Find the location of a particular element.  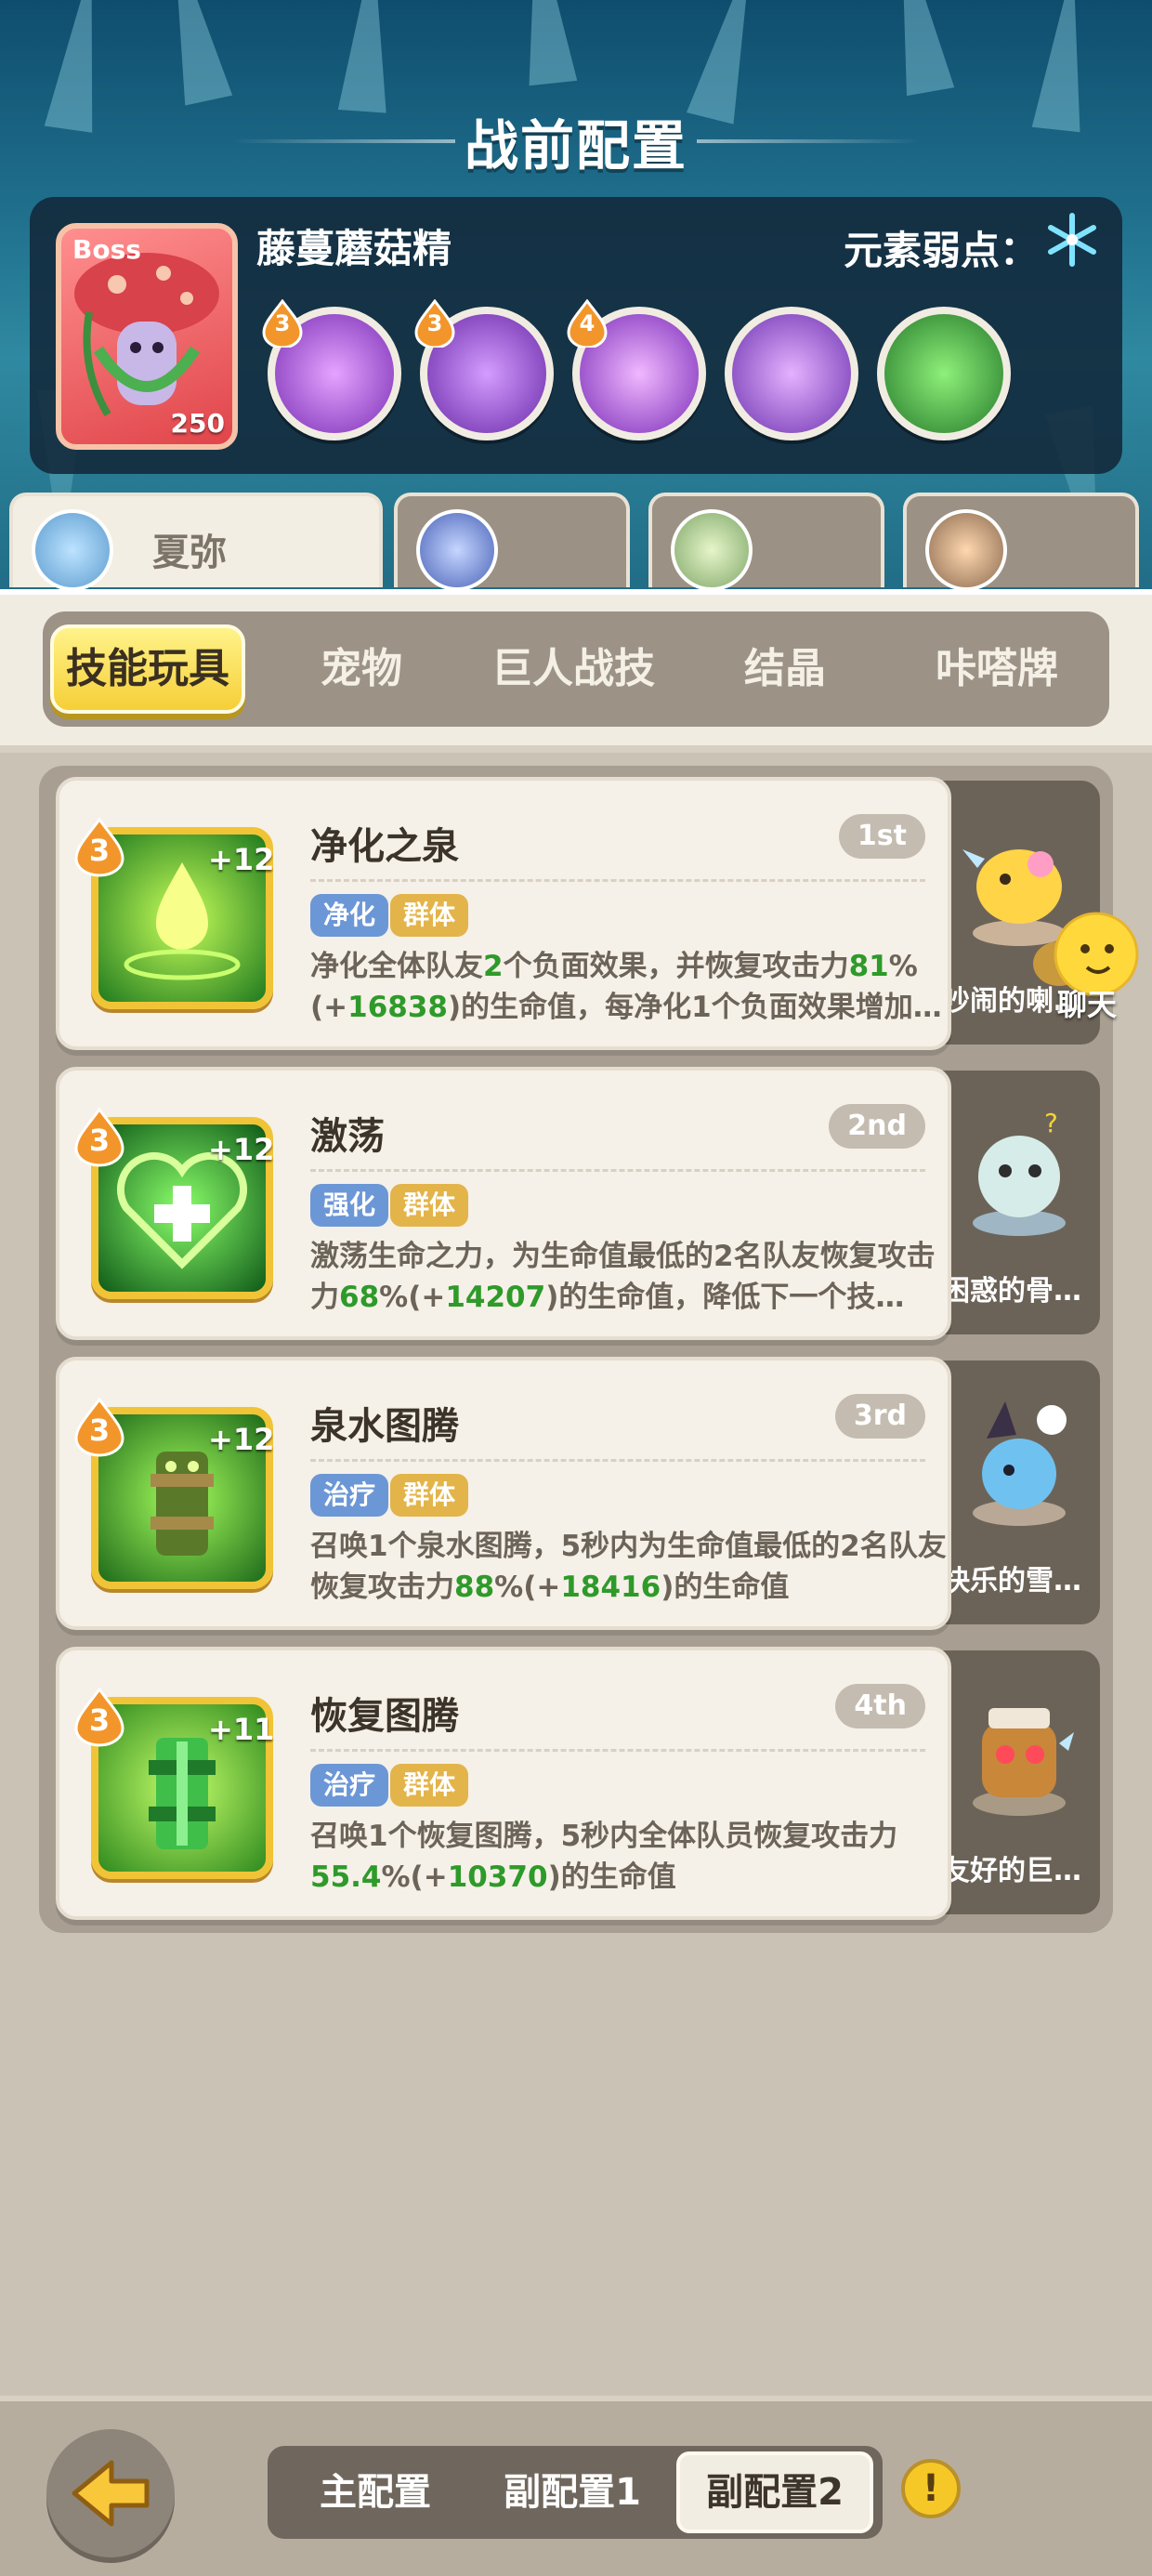

tab-pets: 宠物 is located at coordinates (361, 669).